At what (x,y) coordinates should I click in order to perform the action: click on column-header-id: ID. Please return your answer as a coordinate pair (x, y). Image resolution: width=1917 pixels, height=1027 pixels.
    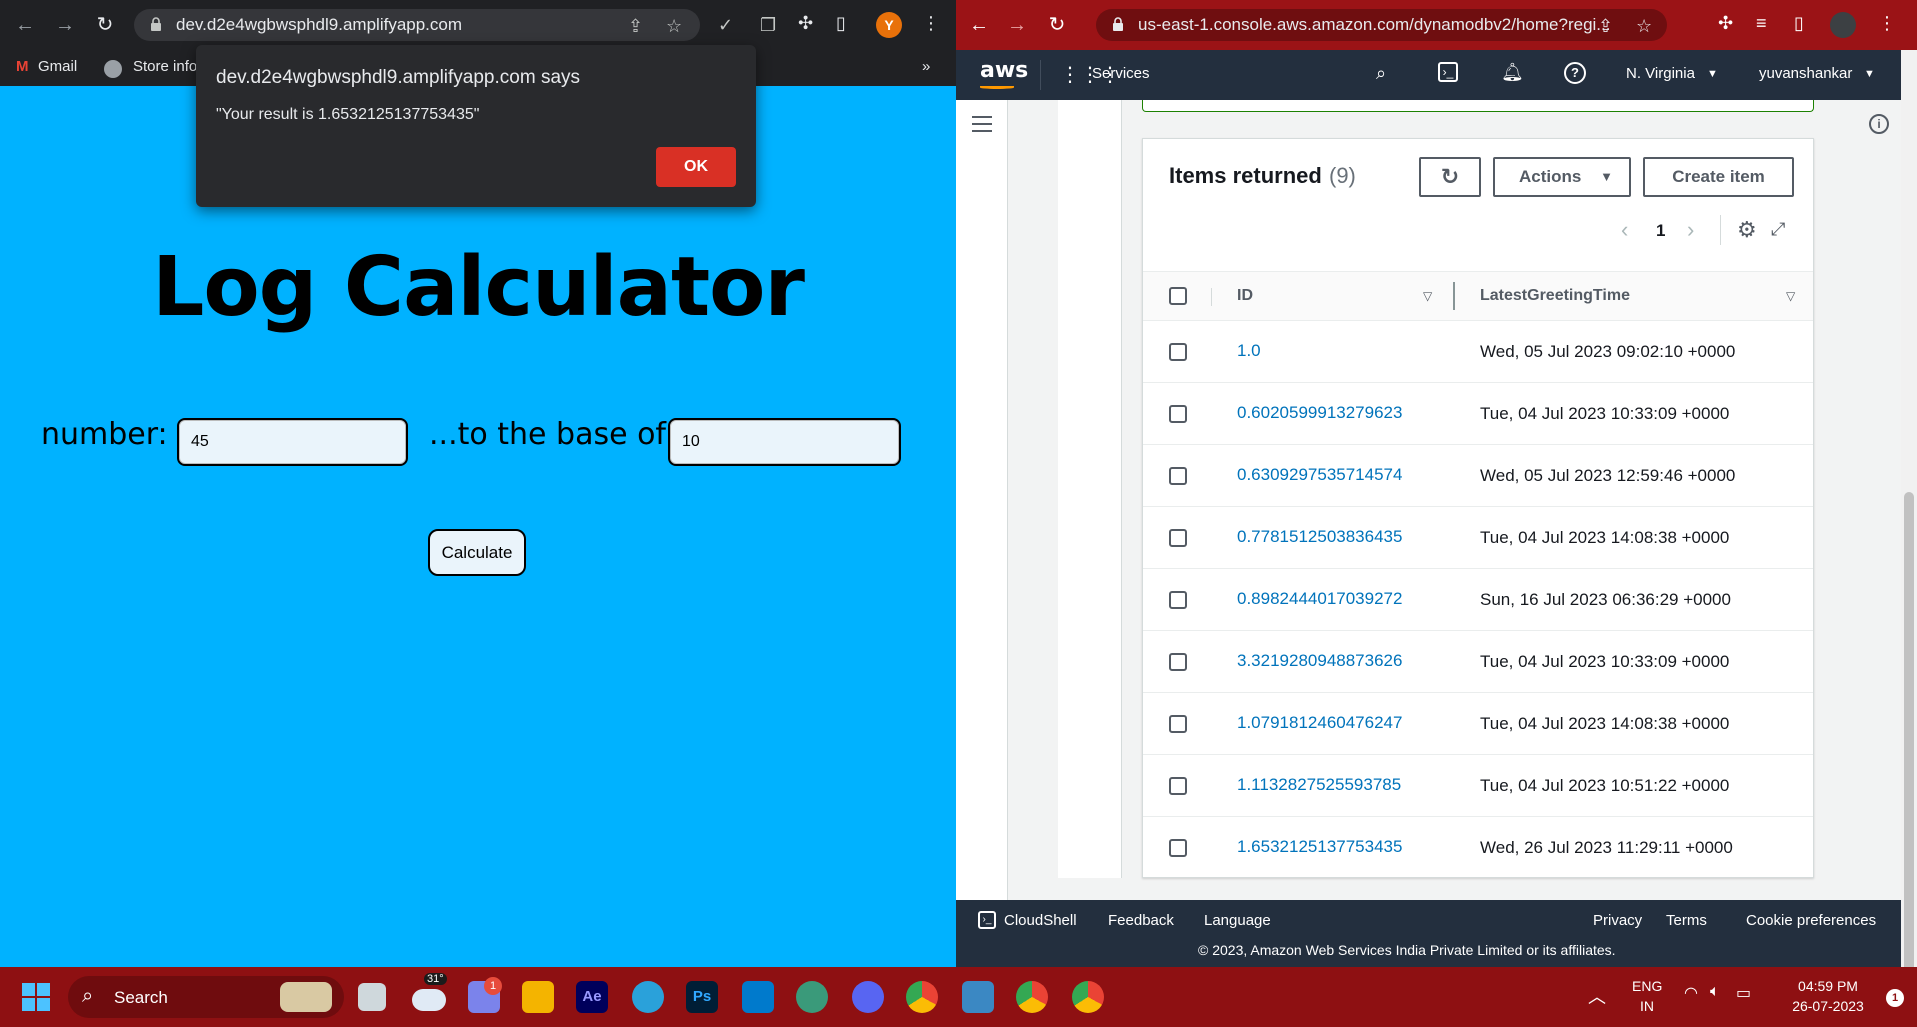
    Looking at the image, I should click on (1245, 296).